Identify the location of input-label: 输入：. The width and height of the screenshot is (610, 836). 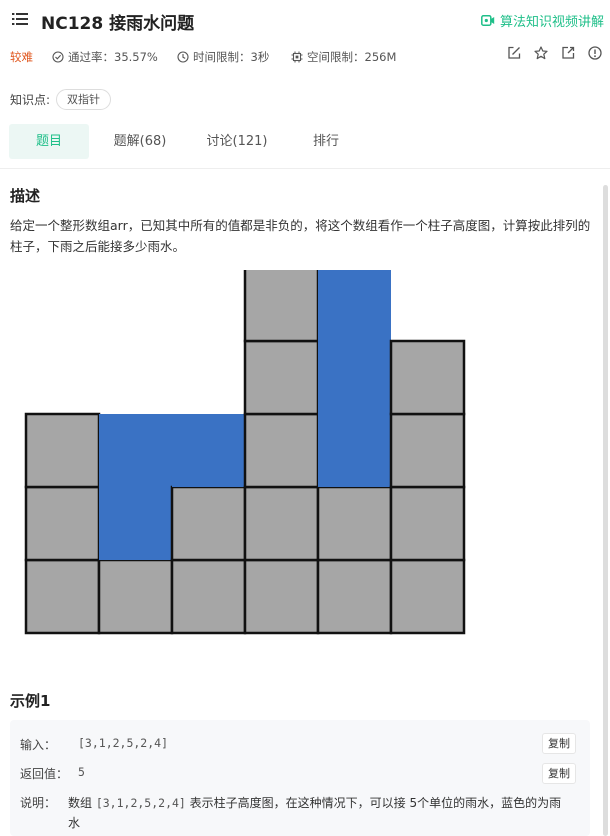
(38, 745).